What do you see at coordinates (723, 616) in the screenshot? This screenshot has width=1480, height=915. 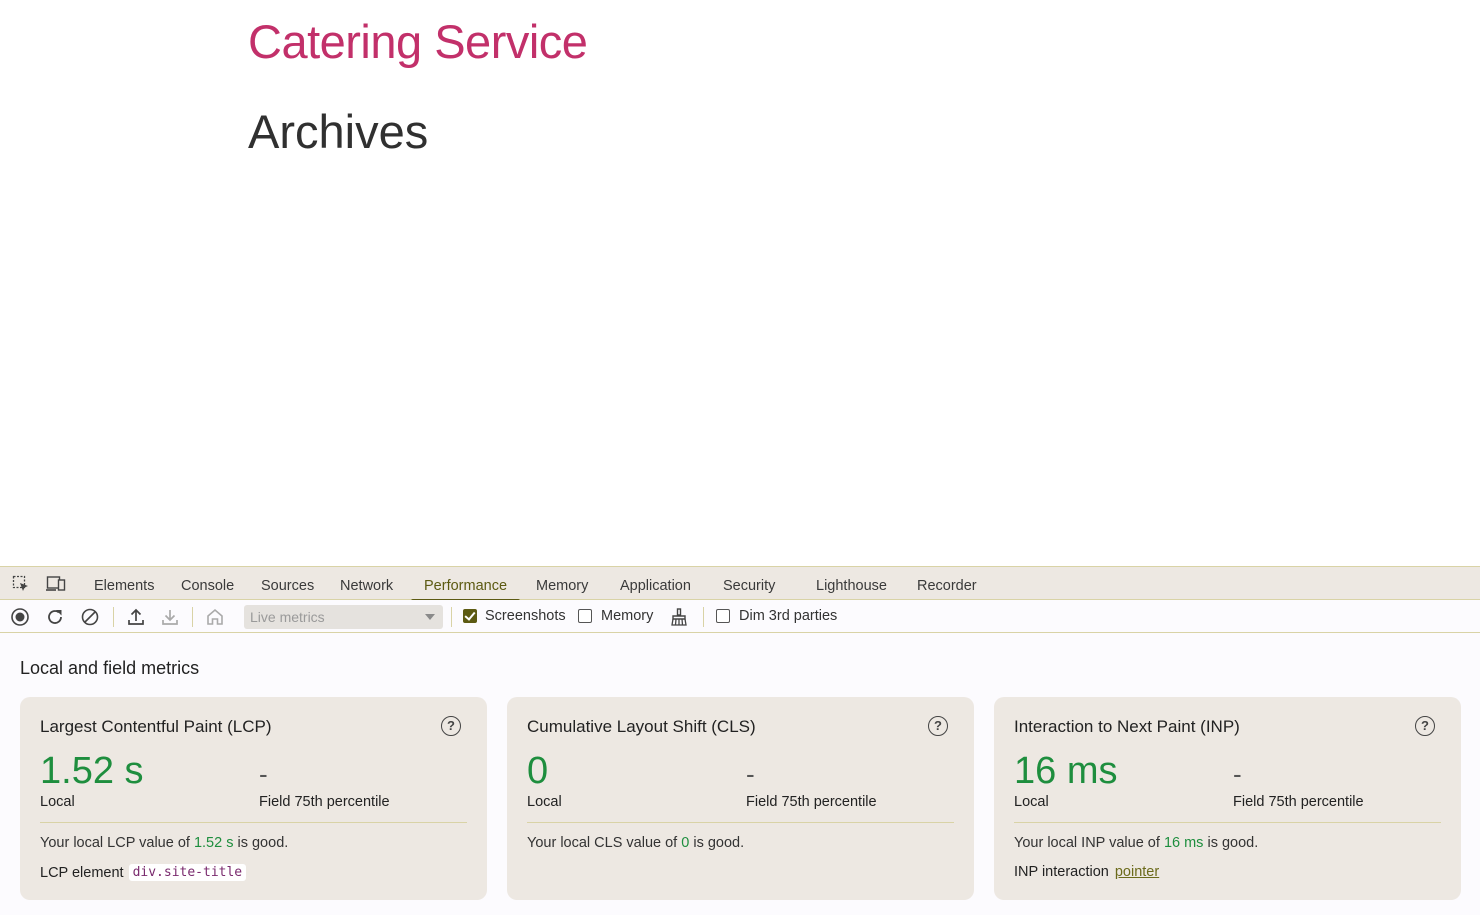 I see `dim-3rd-parties-checkbox` at bounding box center [723, 616].